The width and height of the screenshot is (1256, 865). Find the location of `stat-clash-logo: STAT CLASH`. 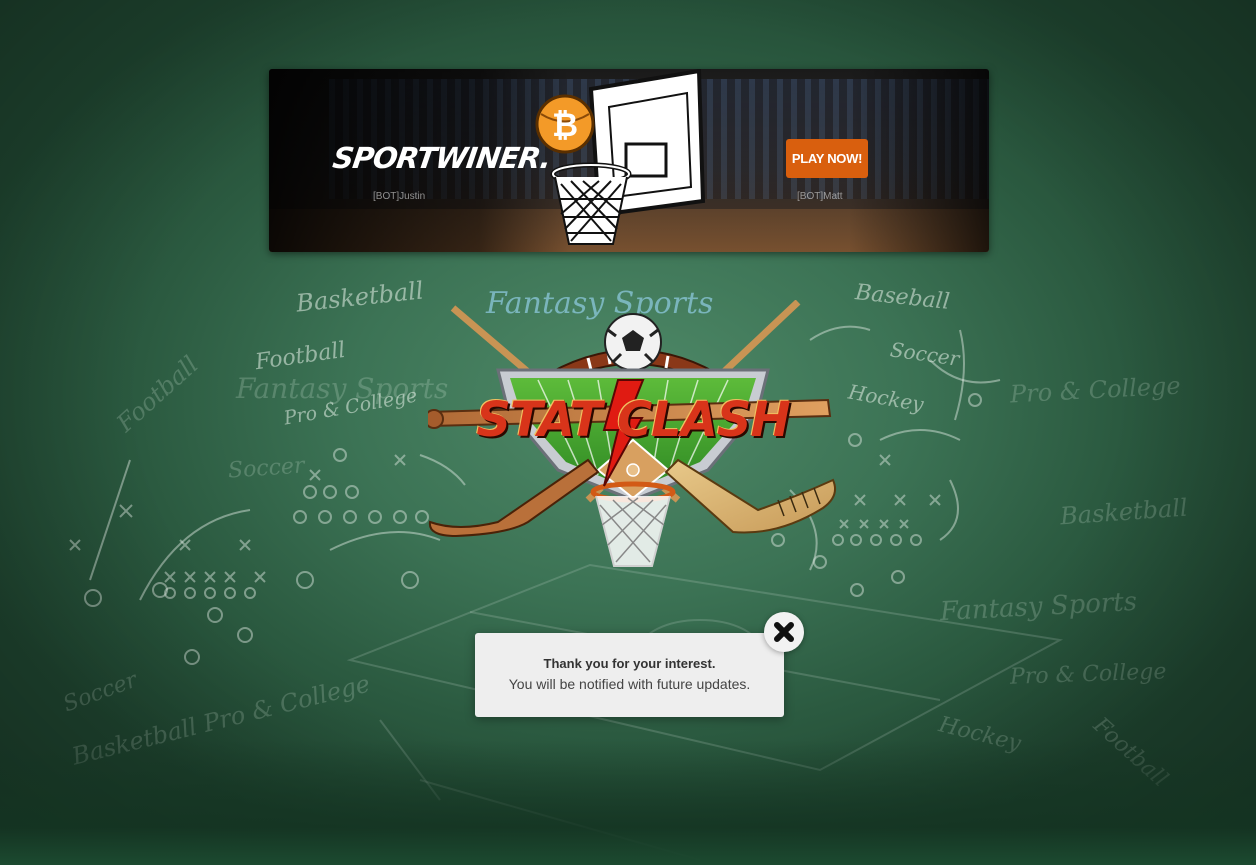

stat-clash-logo: STAT CLASH is located at coordinates (631, 435).